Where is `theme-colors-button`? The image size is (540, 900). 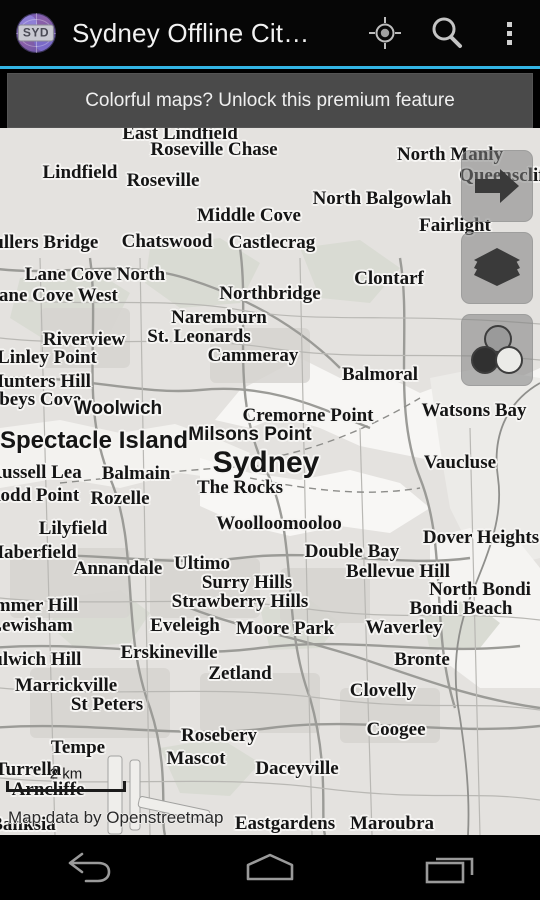
theme-colors-button is located at coordinates (497, 350).